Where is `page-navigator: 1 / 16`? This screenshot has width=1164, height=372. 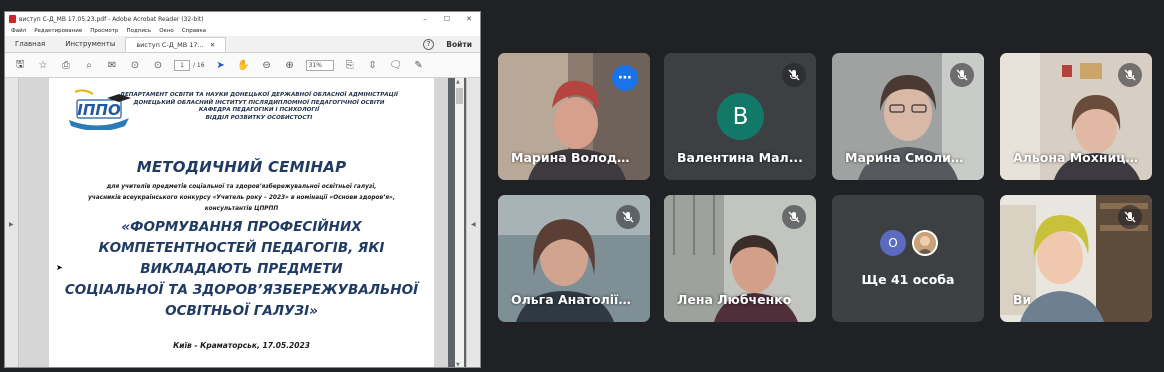 page-navigator: 1 / 16 is located at coordinates (189, 65).